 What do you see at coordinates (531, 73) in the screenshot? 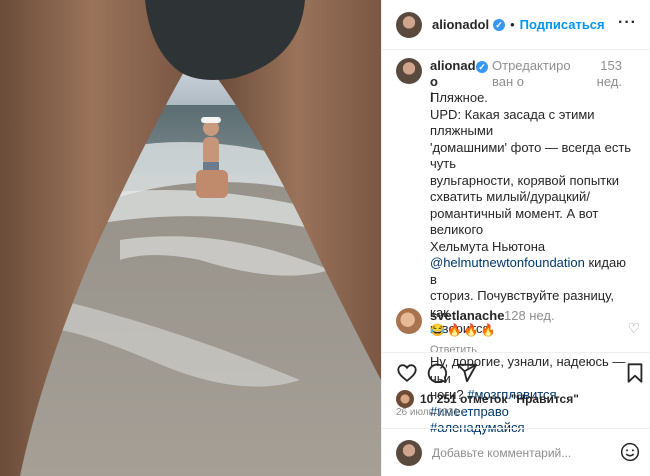
I see `edited-label: Отредактирован о` at bounding box center [531, 73].